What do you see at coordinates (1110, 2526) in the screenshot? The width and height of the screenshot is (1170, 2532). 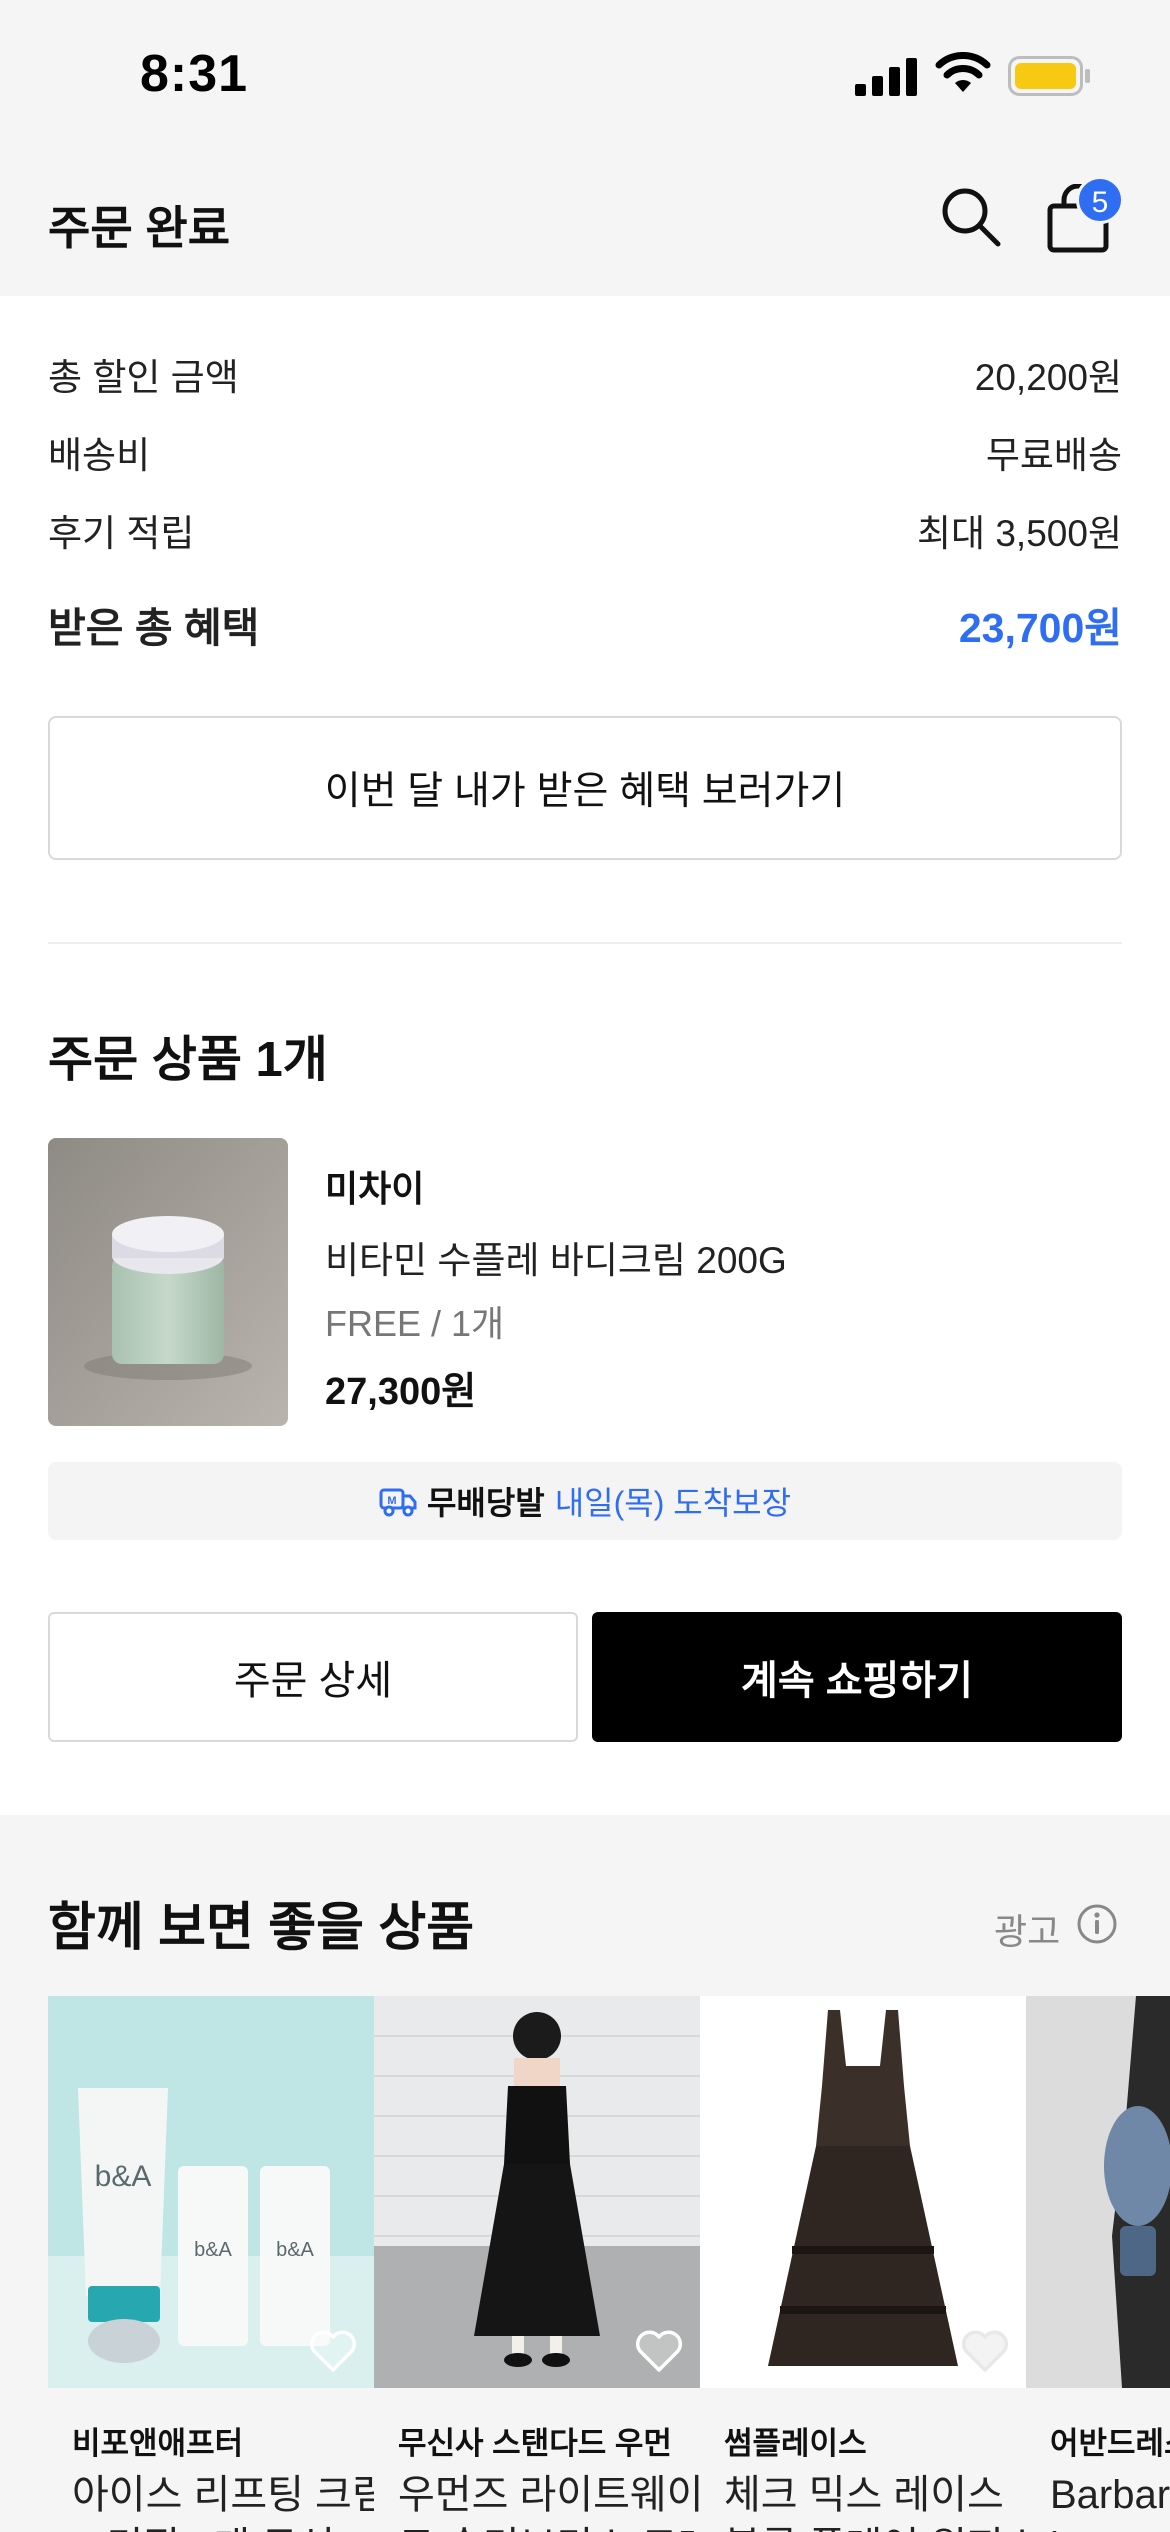 I see `reco-name-line2: bag` at bounding box center [1110, 2526].